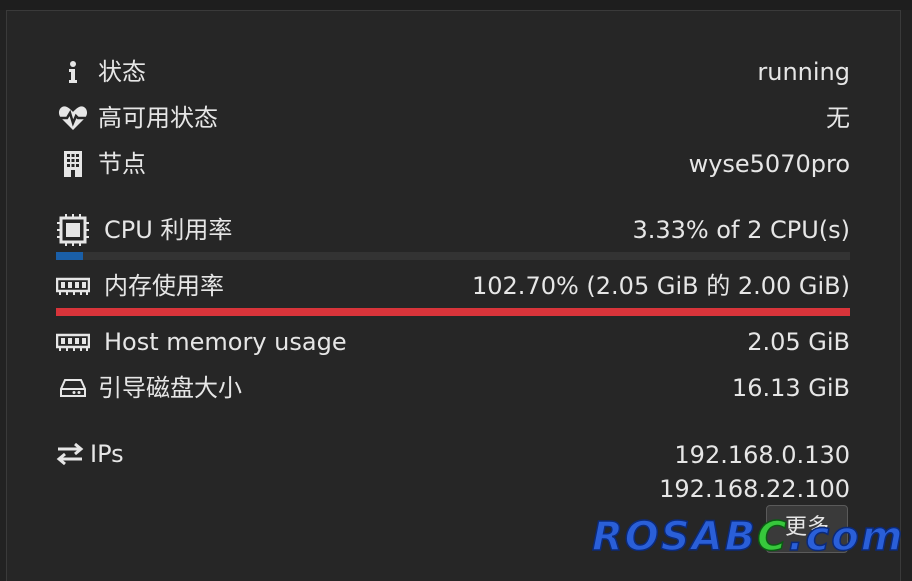 This screenshot has width=912, height=581. Describe the element at coordinates (453, 118) in the screenshot. I see `ha-status-row: 高可用状态 无` at that location.